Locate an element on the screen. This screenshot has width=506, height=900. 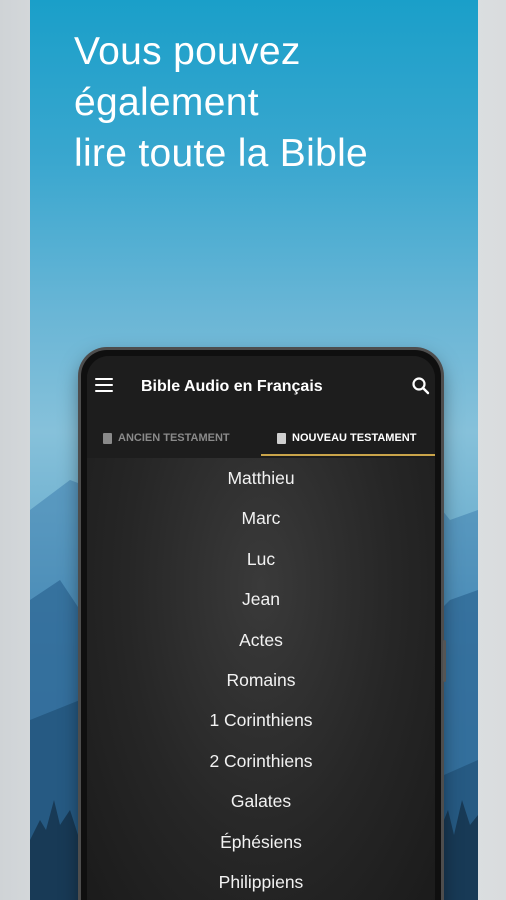
list-item: Romains is located at coordinates (261, 686).